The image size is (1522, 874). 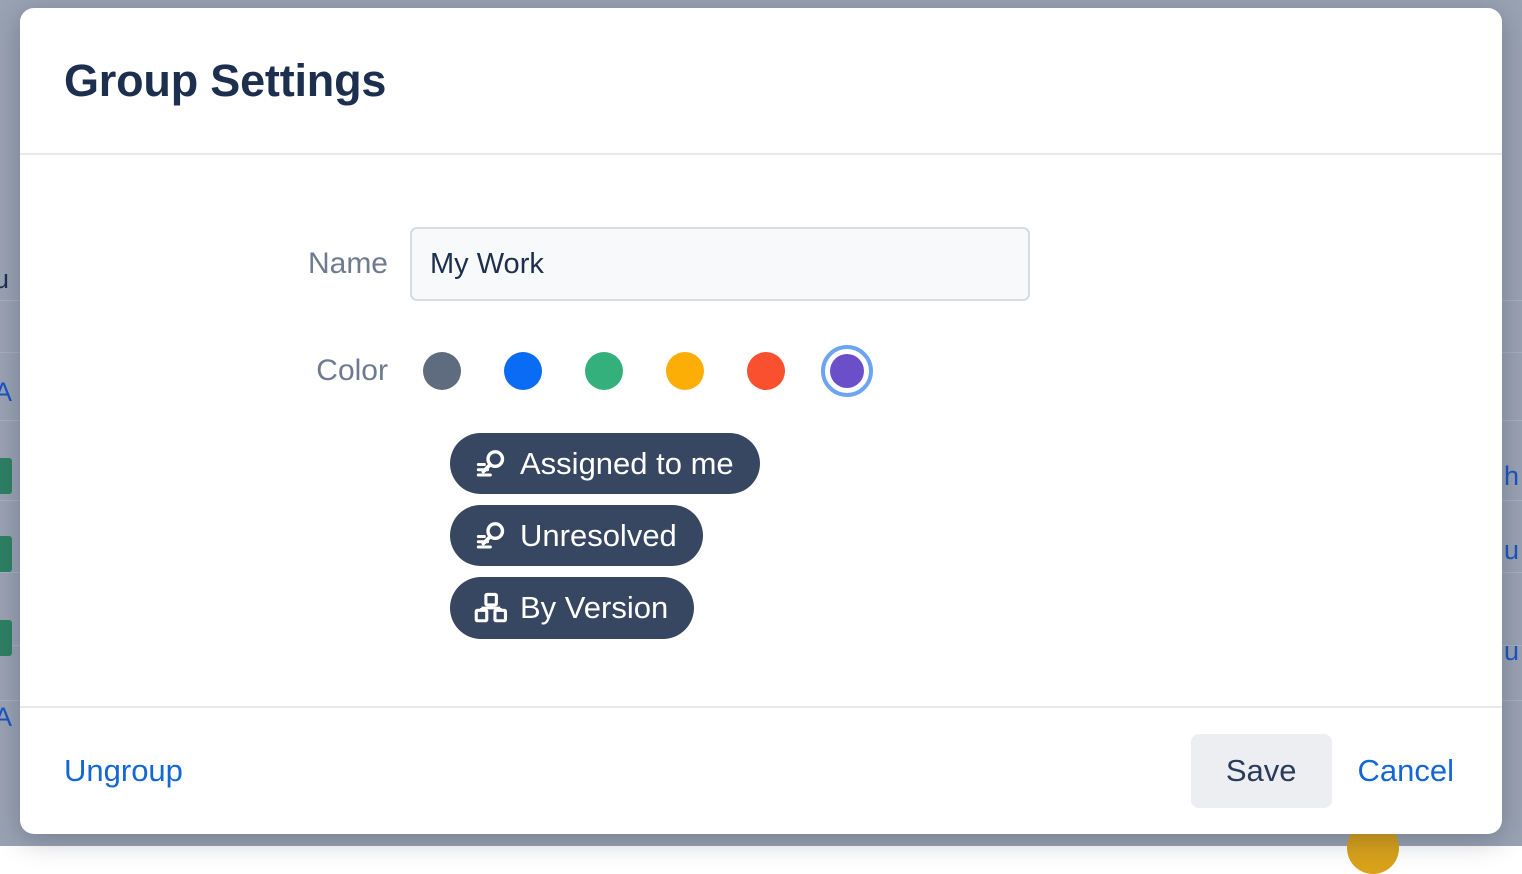 I want to click on color-swatch-blue, so click(x=523, y=371).